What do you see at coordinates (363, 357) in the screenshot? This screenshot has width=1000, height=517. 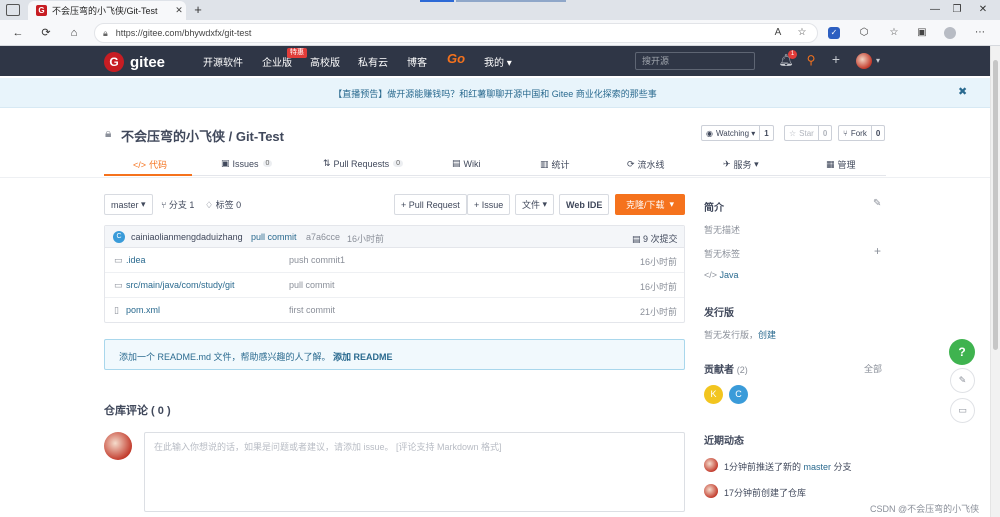 I see `add-readme-link: 添加 README` at bounding box center [363, 357].